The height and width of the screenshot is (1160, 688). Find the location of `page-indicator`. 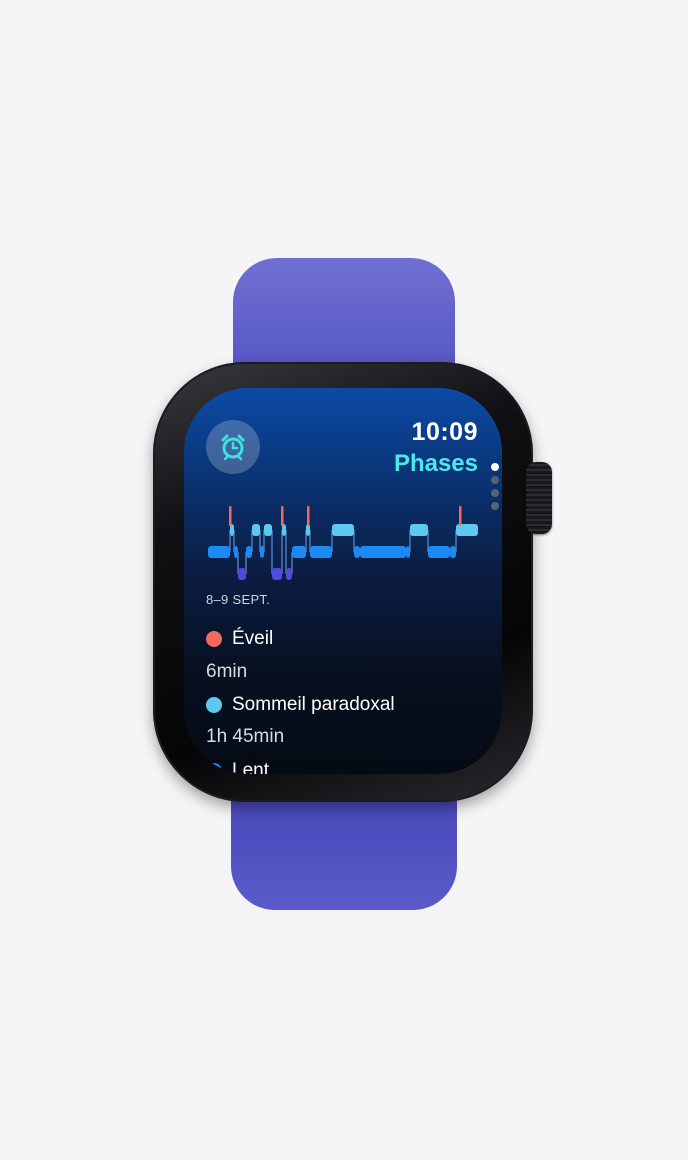

page-indicator is located at coordinates (496, 489).